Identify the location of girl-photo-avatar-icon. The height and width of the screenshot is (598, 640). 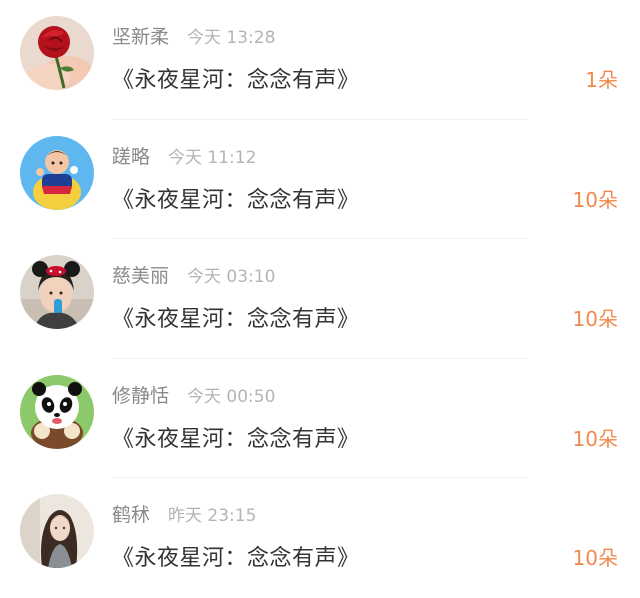
(57, 531).